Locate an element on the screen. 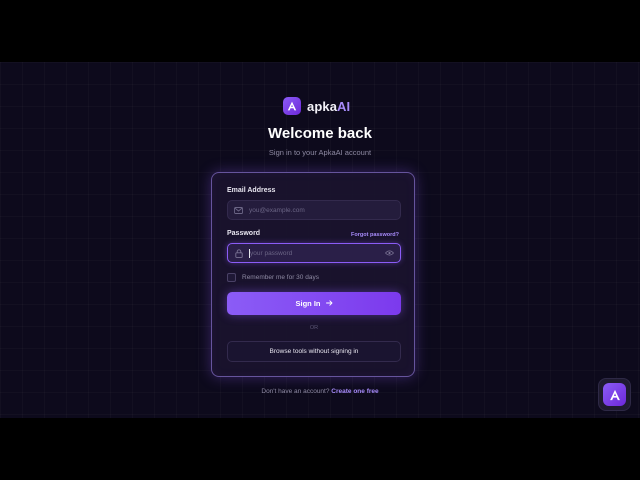 This screenshot has height=480, width=640. arrow-right-icon is located at coordinates (329, 303).